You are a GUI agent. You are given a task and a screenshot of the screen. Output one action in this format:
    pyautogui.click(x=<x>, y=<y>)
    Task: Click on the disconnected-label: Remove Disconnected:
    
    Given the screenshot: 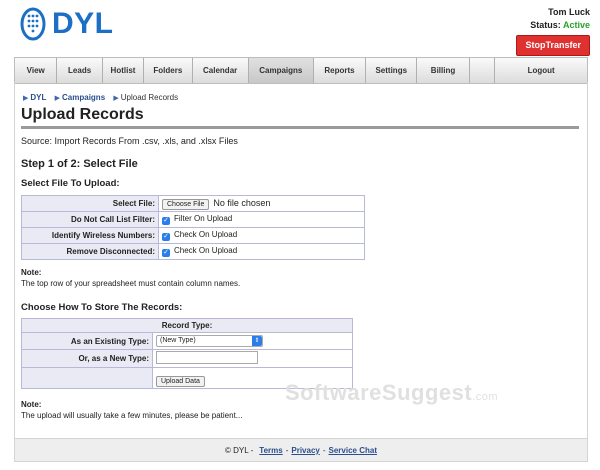 What is the action you would take?
    pyautogui.click(x=90, y=251)
    